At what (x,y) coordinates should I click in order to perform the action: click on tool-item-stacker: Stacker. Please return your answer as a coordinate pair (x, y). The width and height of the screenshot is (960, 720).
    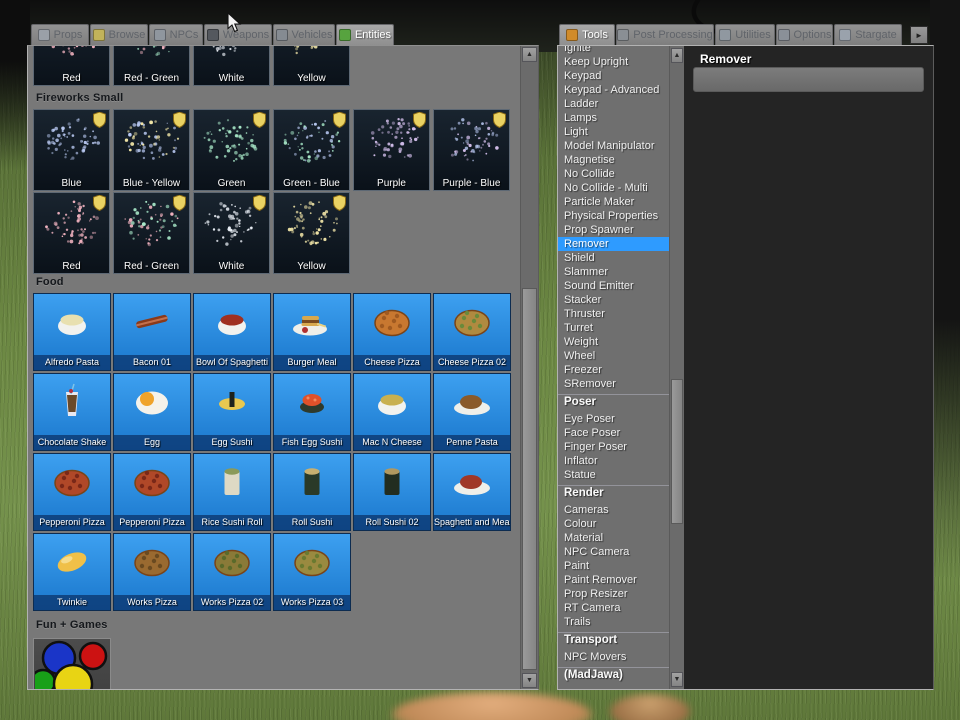
    Looking at the image, I should click on (613, 300).